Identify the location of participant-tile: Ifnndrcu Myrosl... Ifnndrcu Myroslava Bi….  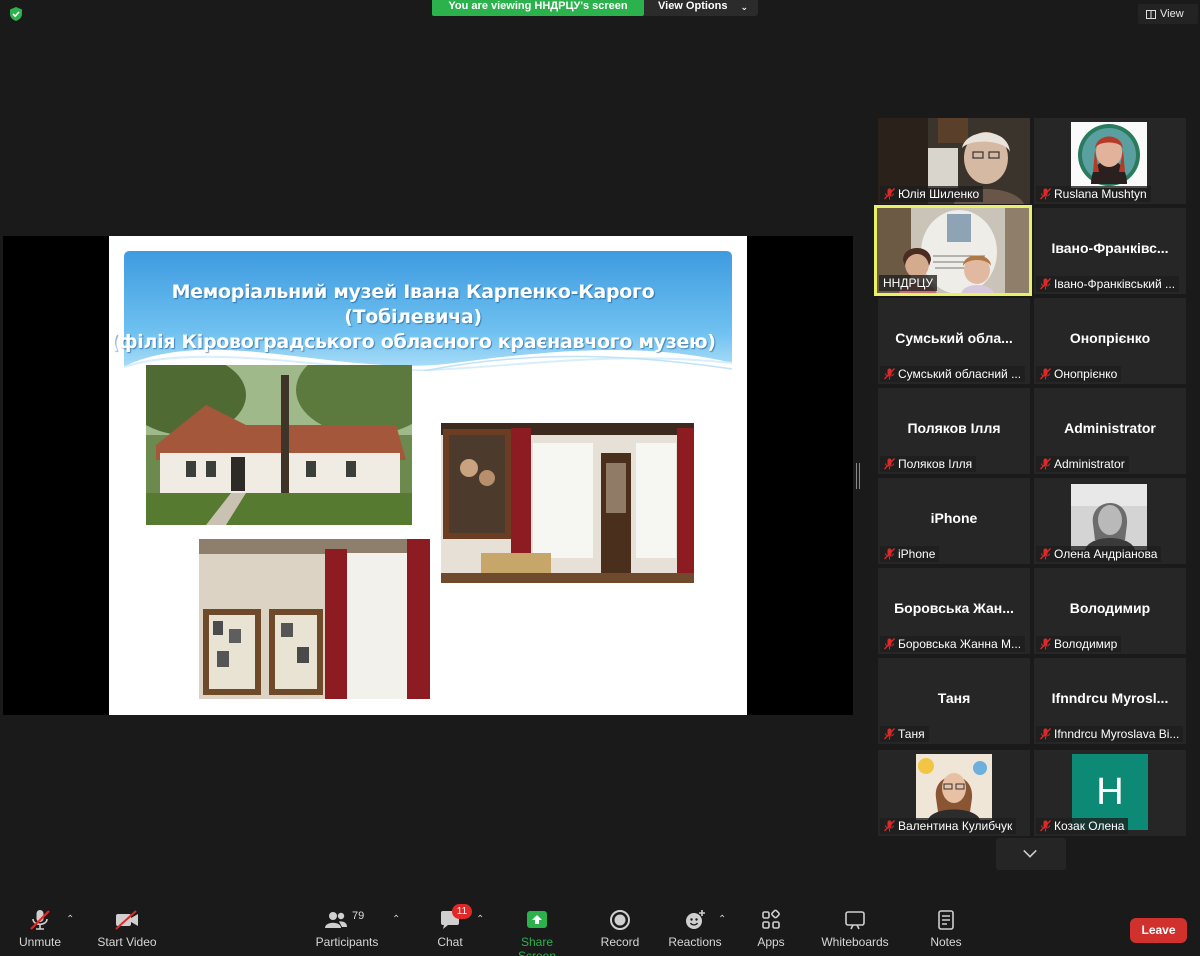
(1110, 701).